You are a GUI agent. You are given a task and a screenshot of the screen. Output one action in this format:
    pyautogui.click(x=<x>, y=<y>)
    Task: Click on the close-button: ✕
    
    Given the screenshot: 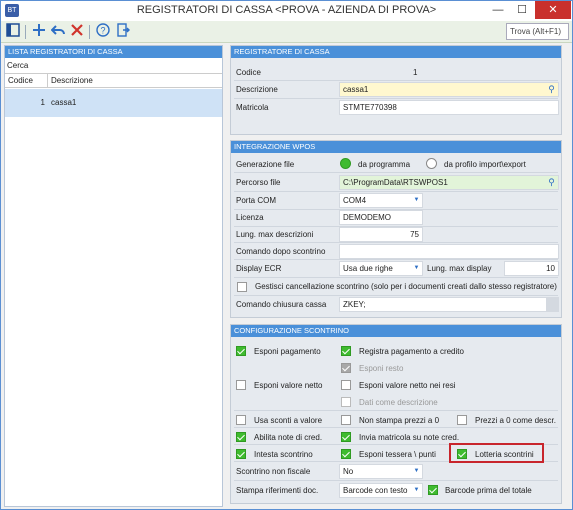 What is the action you would take?
    pyautogui.click(x=553, y=10)
    